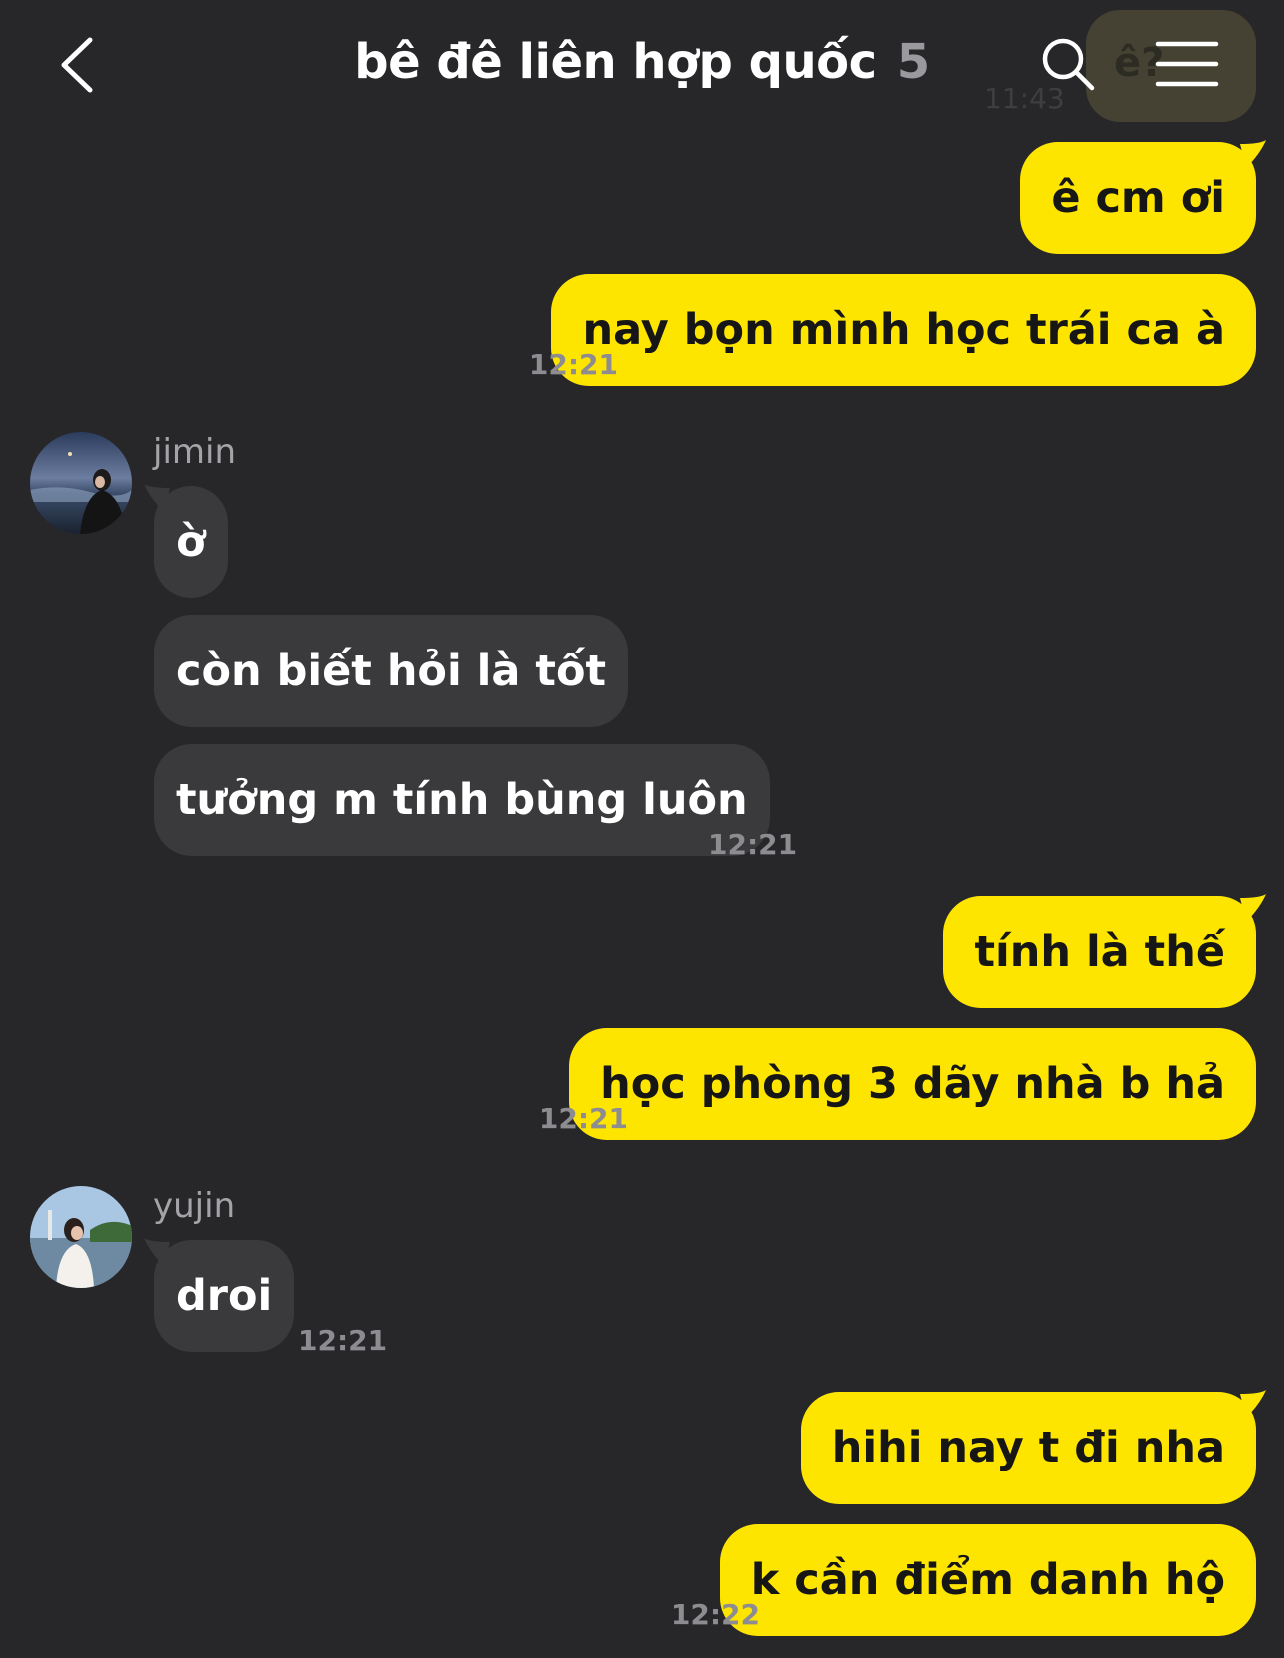 Image resolution: width=1284 pixels, height=1658 pixels. Describe the element at coordinates (195, 452) in the screenshot. I see `sender-name: jimin` at that location.